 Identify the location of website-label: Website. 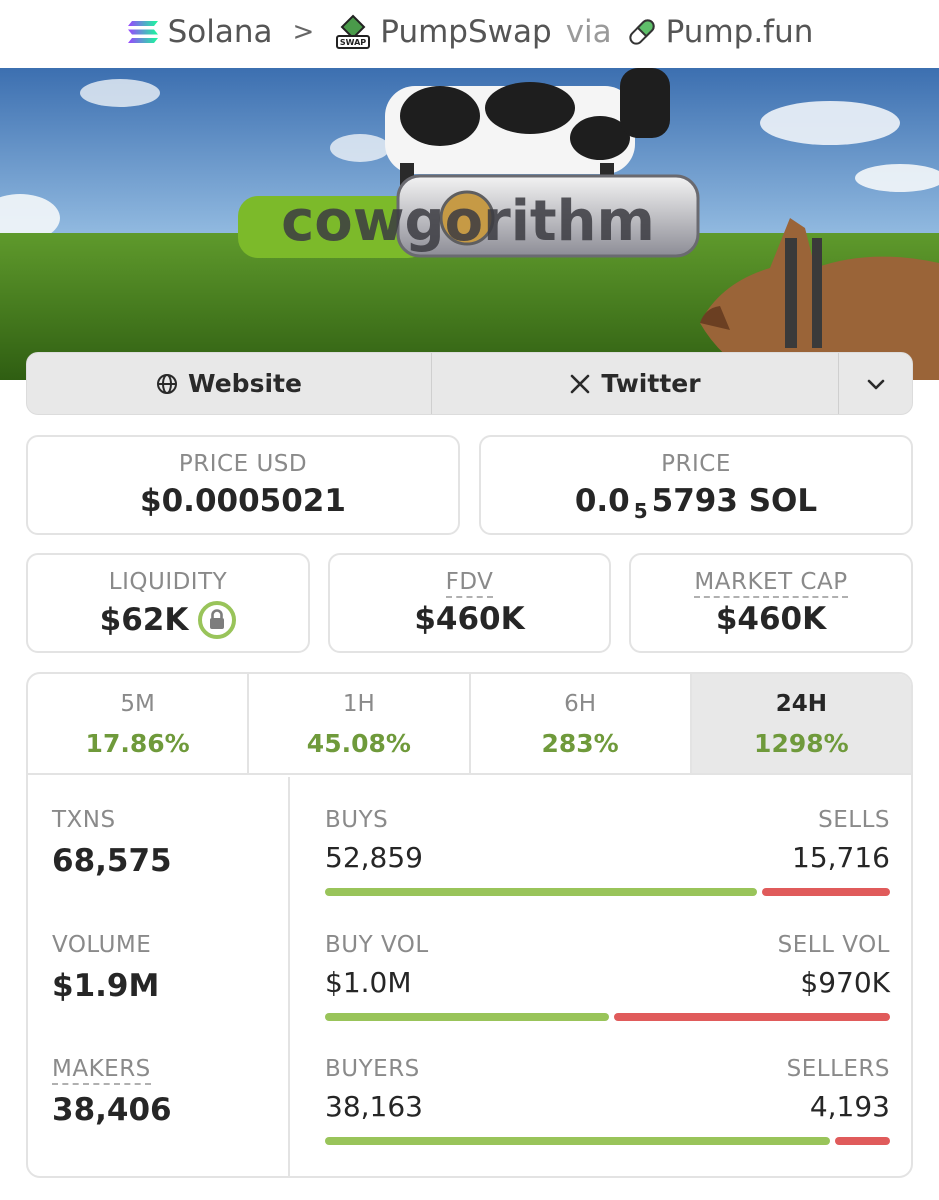
(245, 383).